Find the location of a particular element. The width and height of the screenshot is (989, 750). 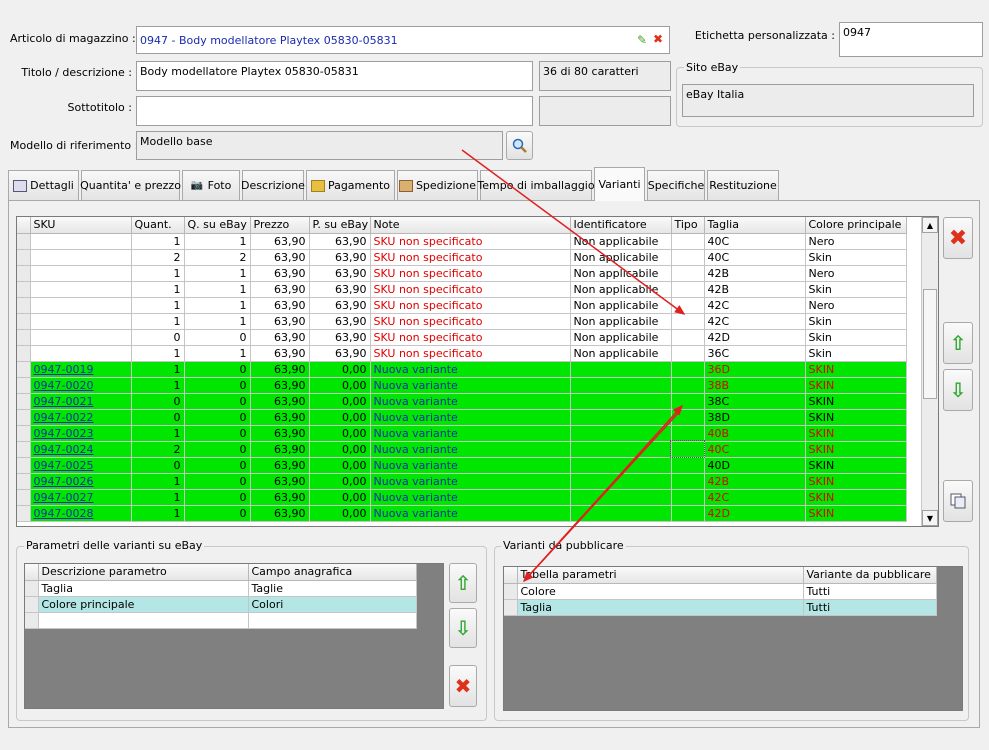

params-title: Parametri delle varianti su eBay is located at coordinates (114, 545).